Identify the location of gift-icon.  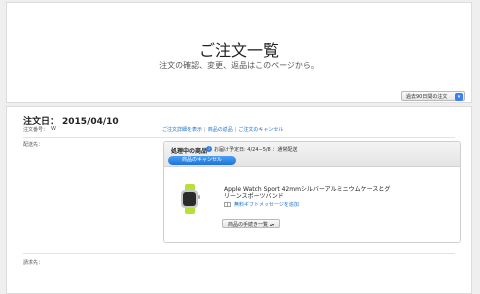
(227, 204).